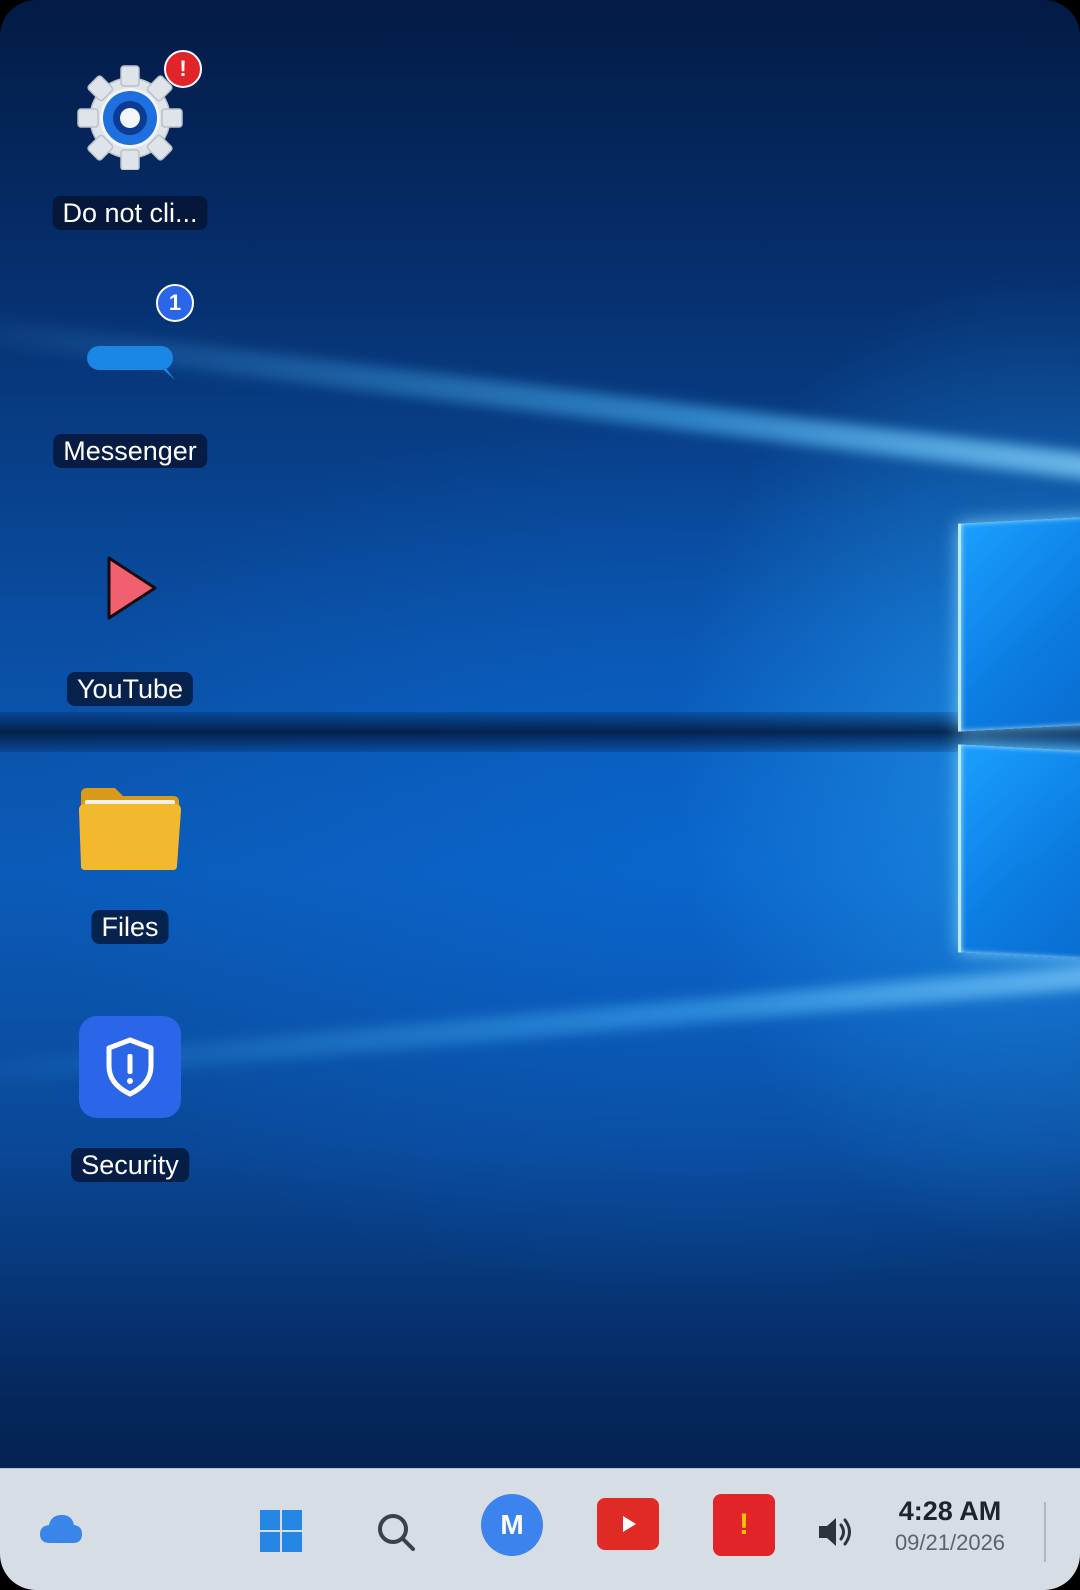 This screenshot has height=1590, width=1080. What do you see at coordinates (130, 1165) in the screenshot?
I see `desktop-icon-label: Security` at bounding box center [130, 1165].